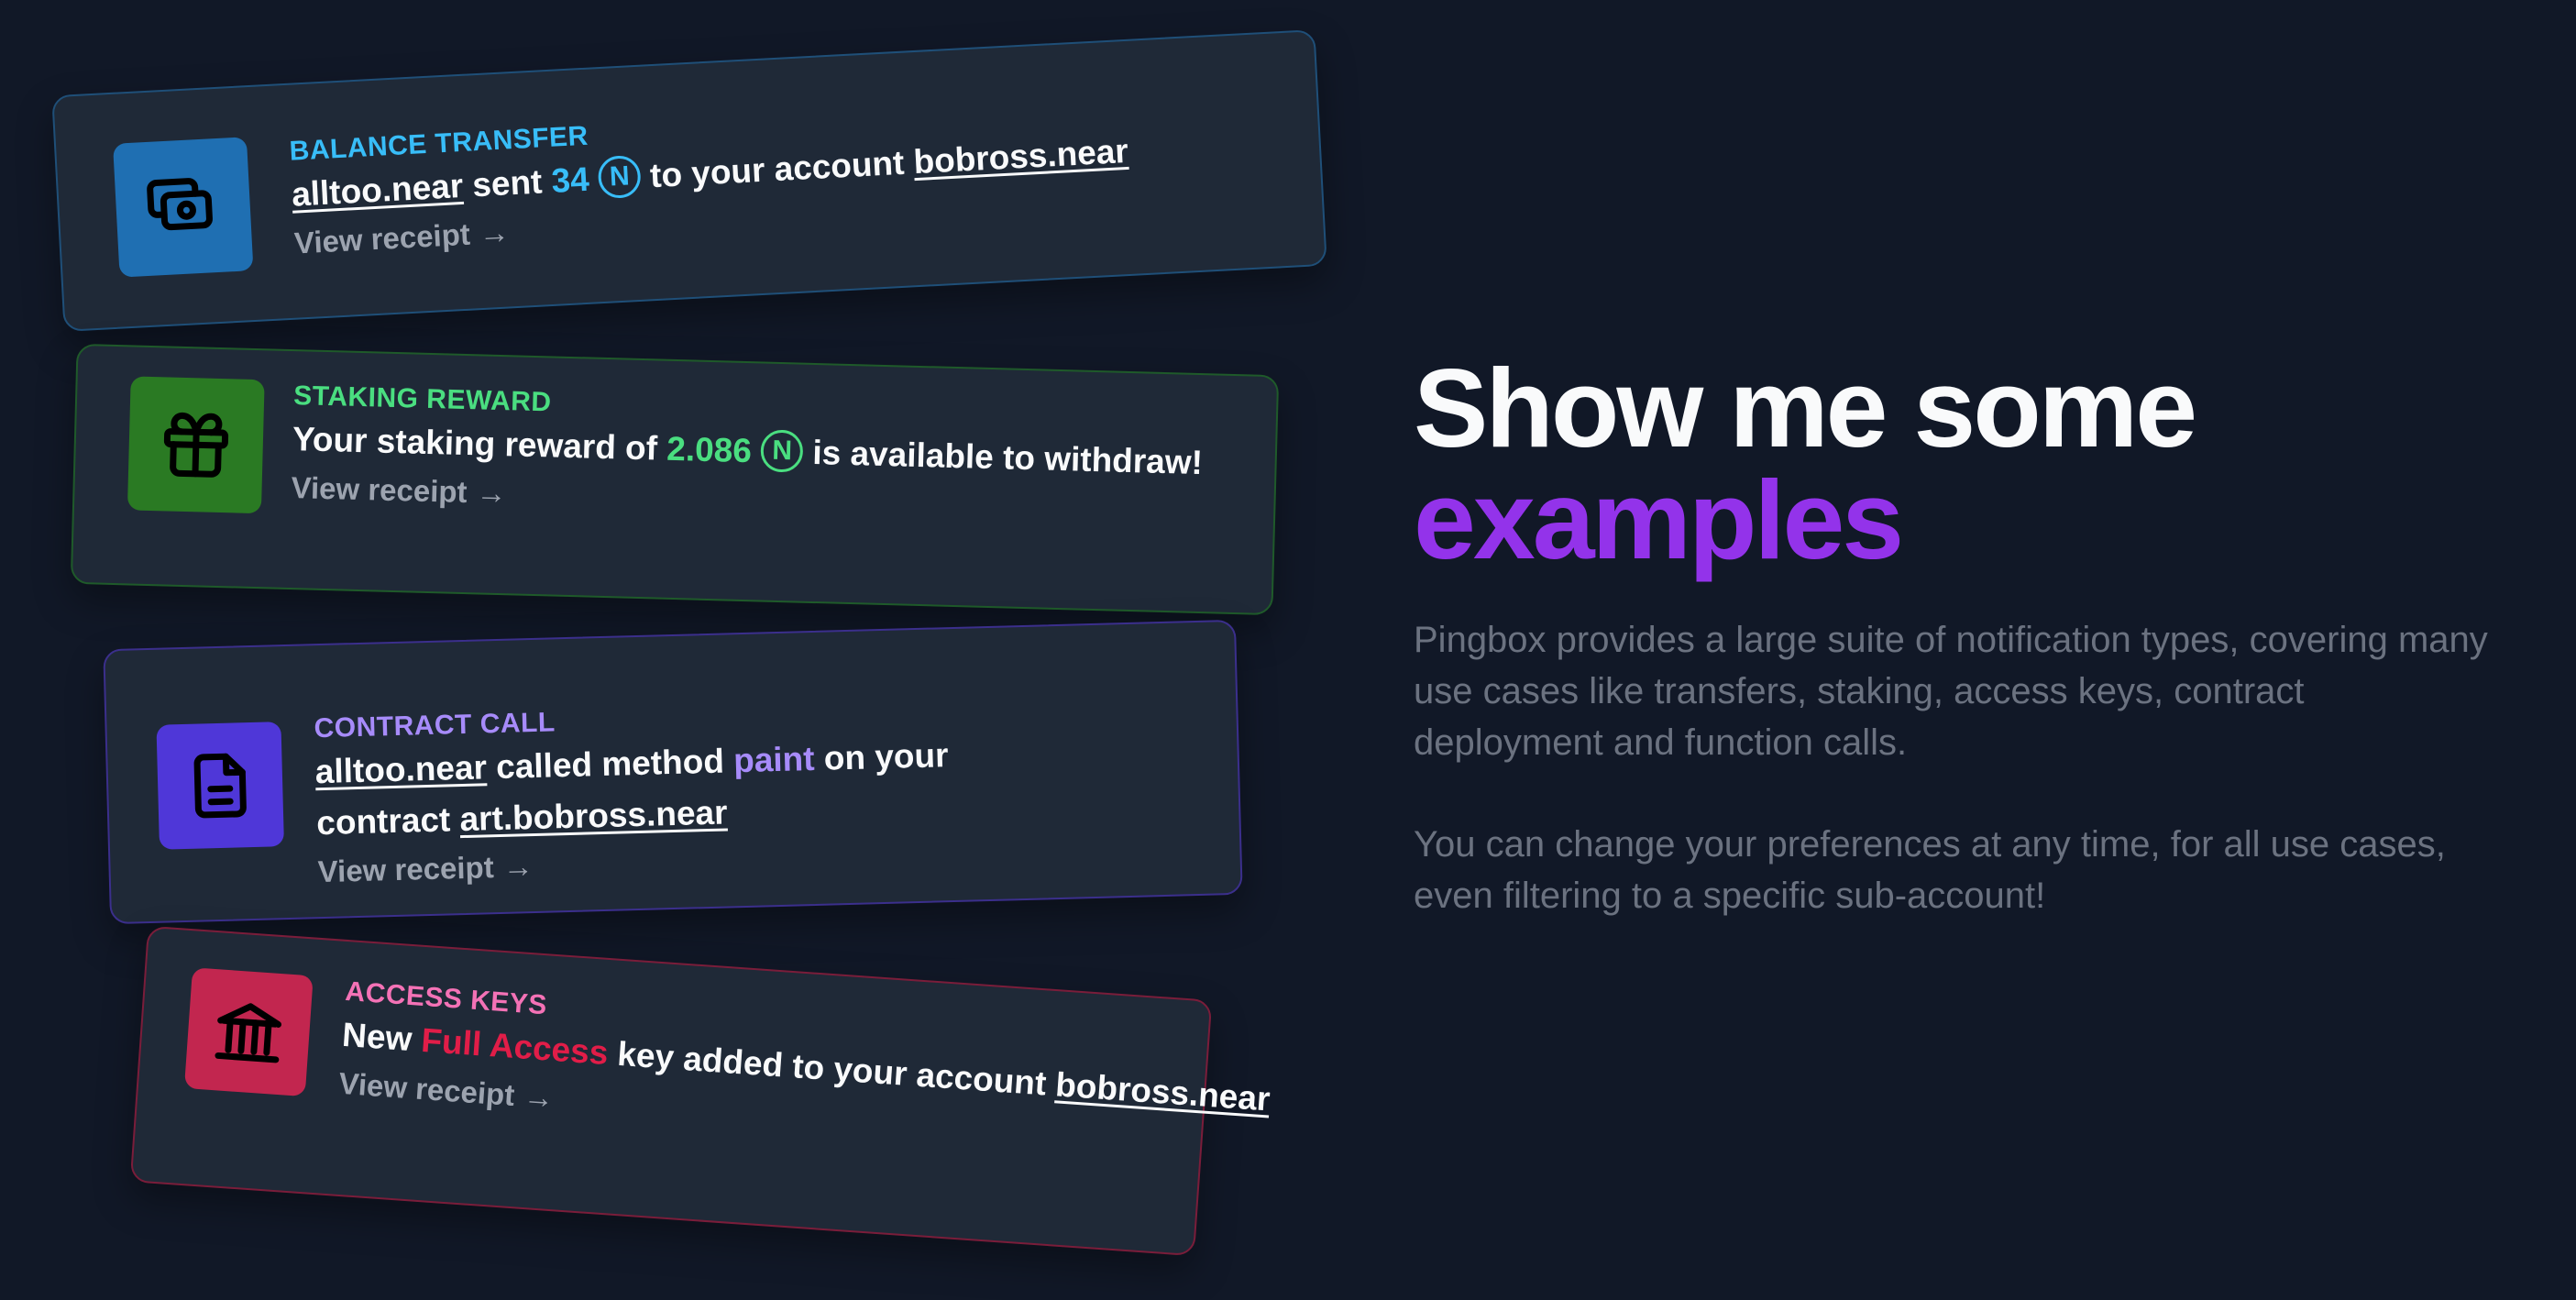 The height and width of the screenshot is (1300, 2576). I want to click on new-text: New, so click(377, 1037).